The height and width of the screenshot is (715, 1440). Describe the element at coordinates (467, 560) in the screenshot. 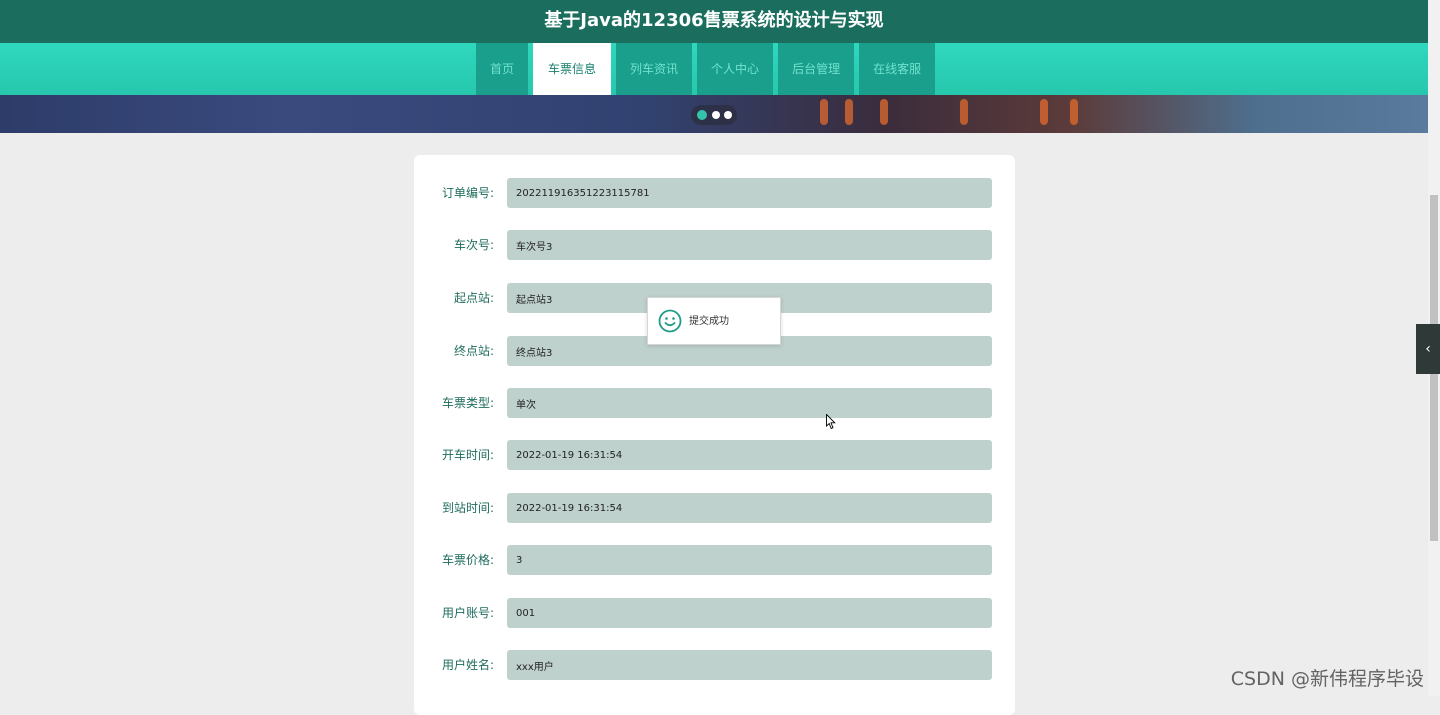

I see `ticket-price-label: 车票价格:` at that location.